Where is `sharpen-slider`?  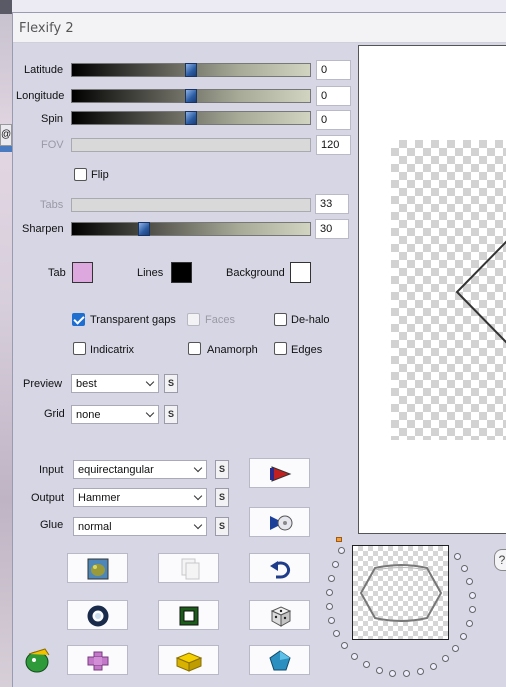
sharpen-slider is located at coordinates (191, 229).